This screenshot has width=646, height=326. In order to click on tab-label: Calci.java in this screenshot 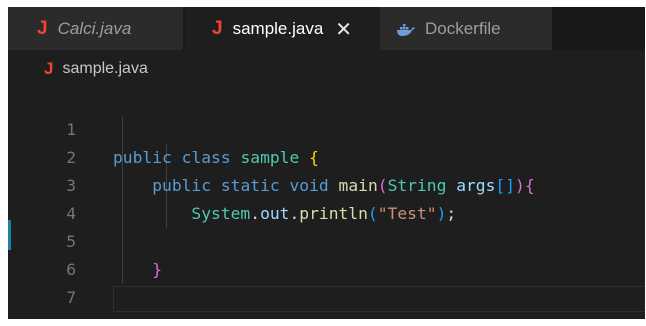, I will do `click(94, 28)`.